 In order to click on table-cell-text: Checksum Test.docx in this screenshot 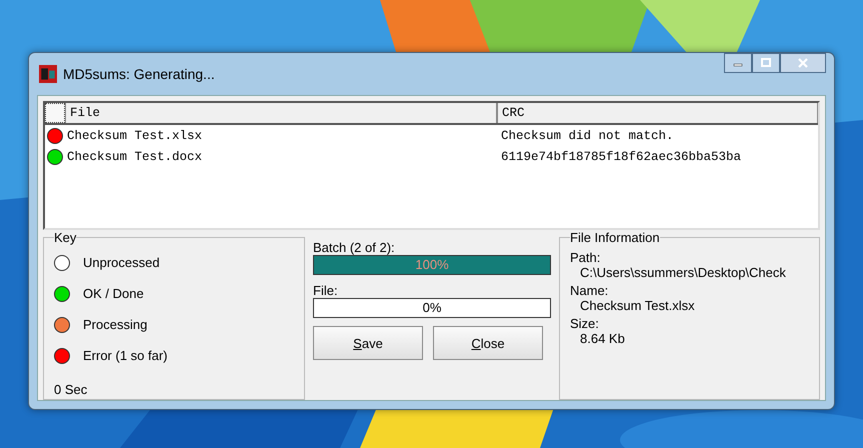, I will do `click(135, 157)`.